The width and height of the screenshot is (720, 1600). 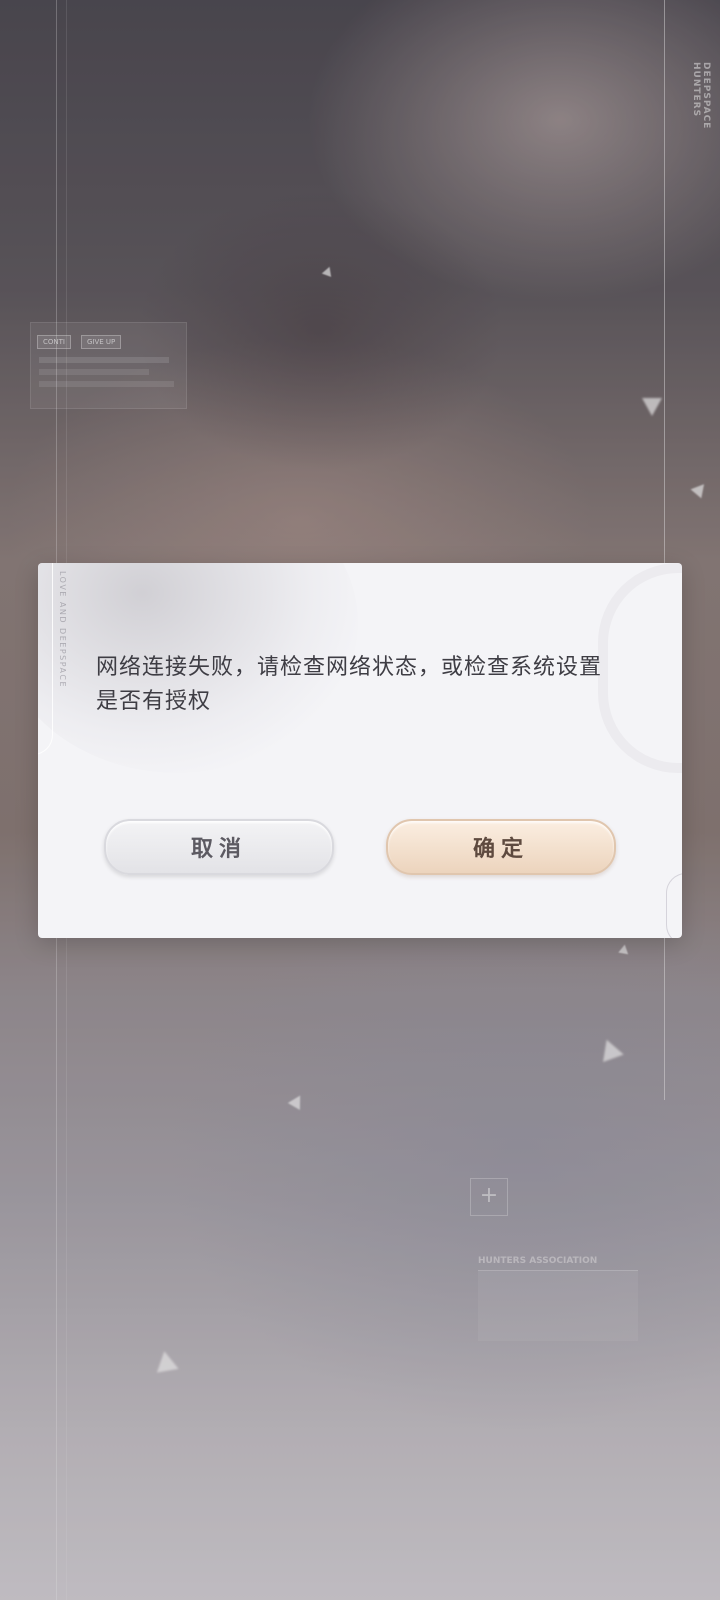 I want to click on dialog-side-label: LOVE AND DEEPSPACE, so click(x=62, y=630).